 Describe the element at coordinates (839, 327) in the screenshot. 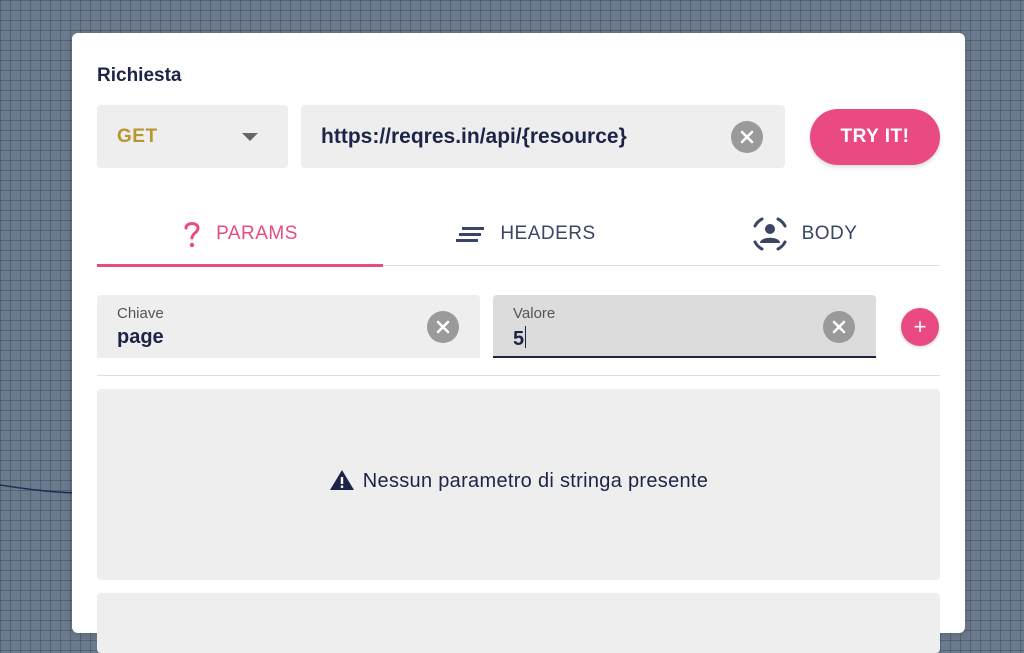

I see `clear-value-icon` at that location.